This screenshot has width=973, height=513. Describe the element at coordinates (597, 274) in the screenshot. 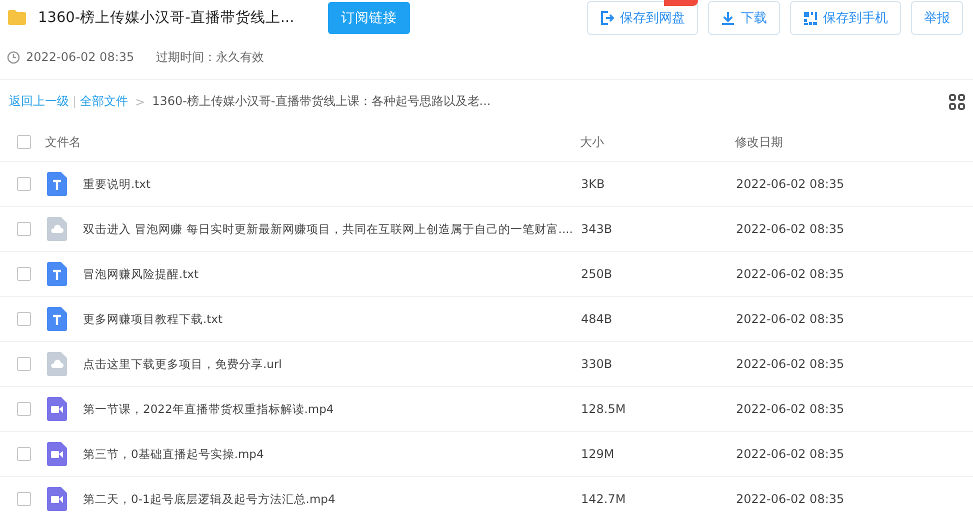

I see `file-size: 250B` at that location.